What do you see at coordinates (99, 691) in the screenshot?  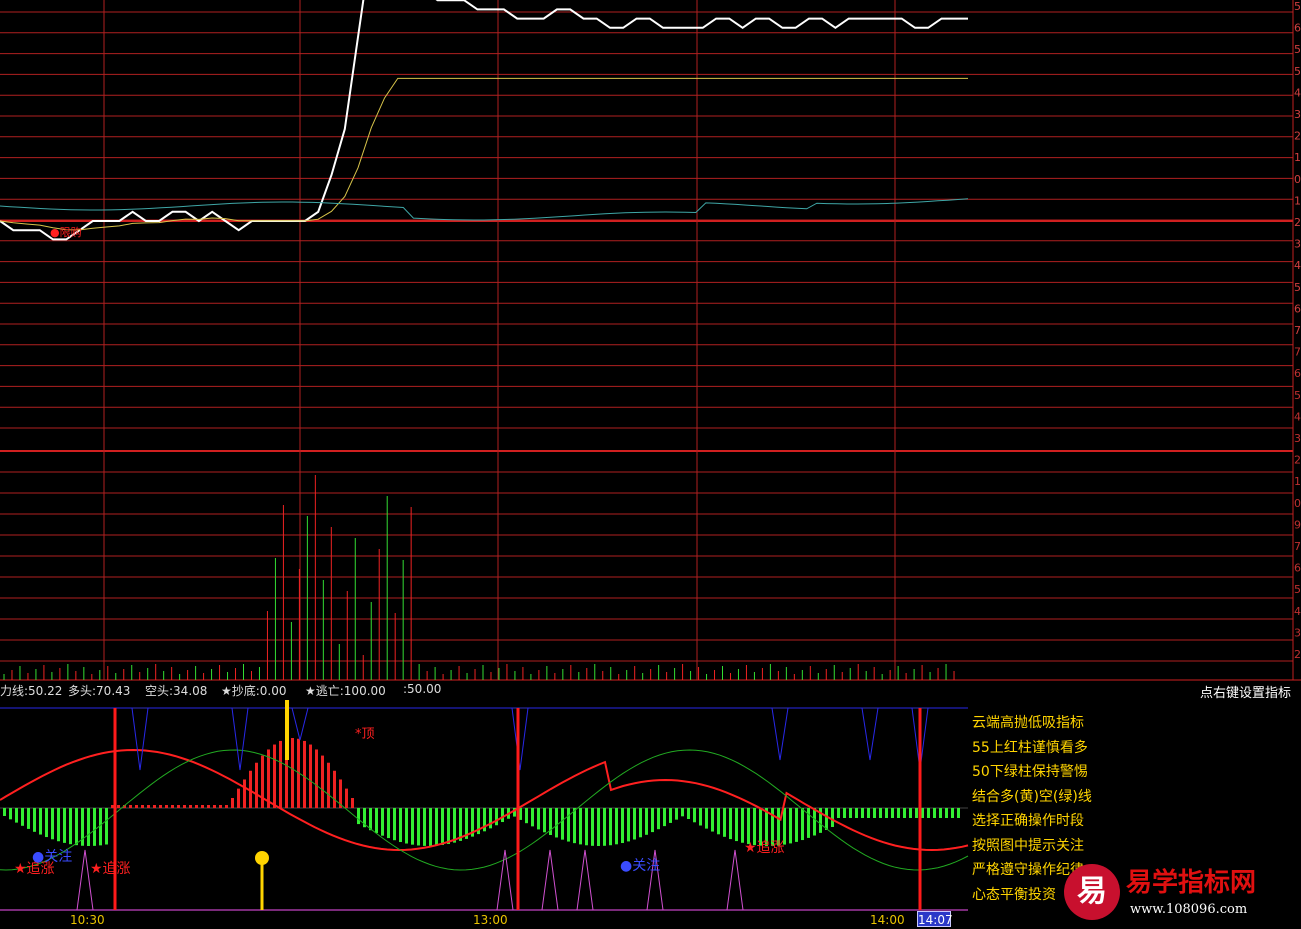 I see `info-bulls: 多头:70.43` at bounding box center [99, 691].